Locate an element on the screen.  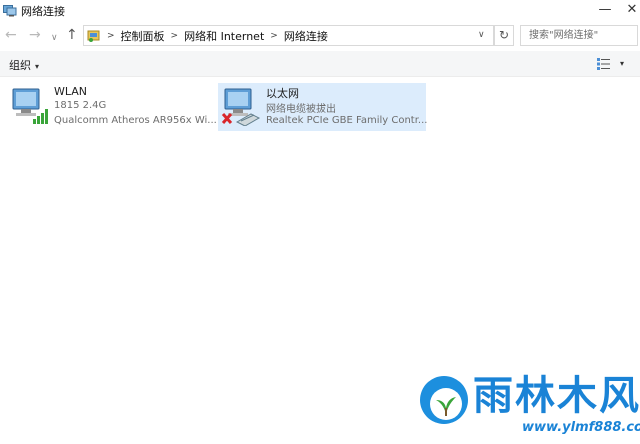
forward-button: → is located at coordinates (35, 35).